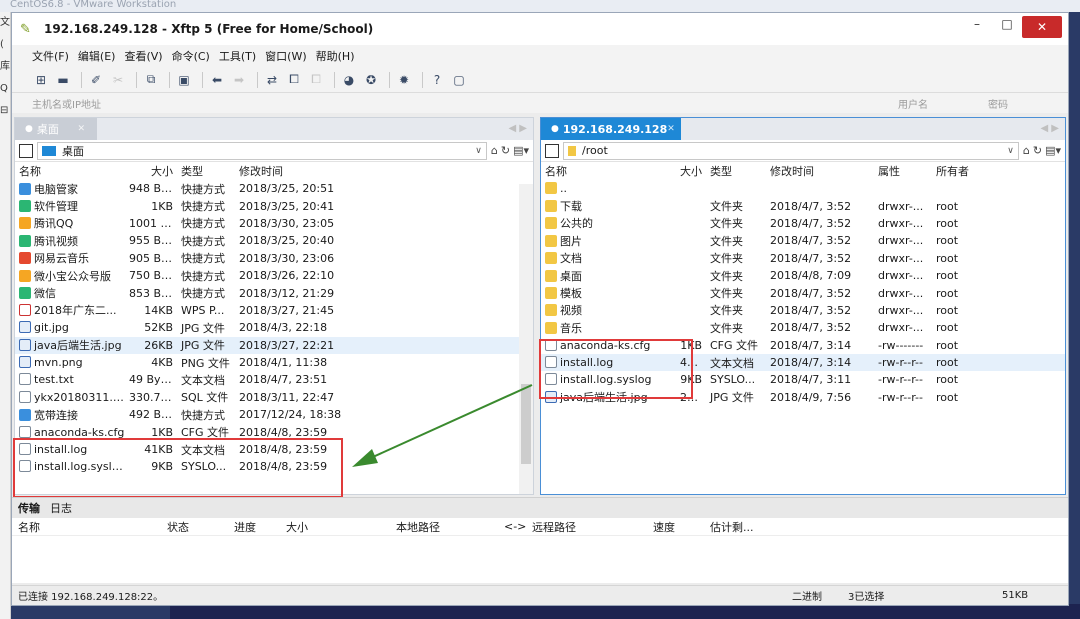 The width and height of the screenshot is (1080, 619). What do you see at coordinates (184, 80) in the screenshot?
I see `transfer-icon: ▣` at bounding box center [184, 80].